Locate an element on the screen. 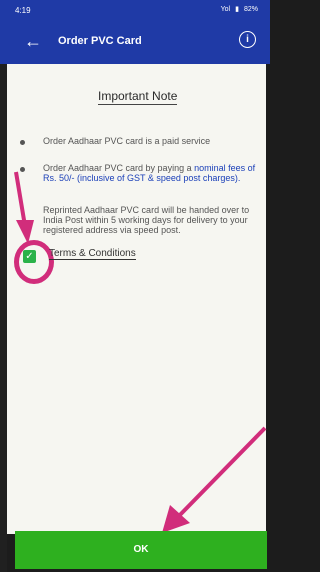  terms-checkbox: ✓ is located at coordinates (29, 256).